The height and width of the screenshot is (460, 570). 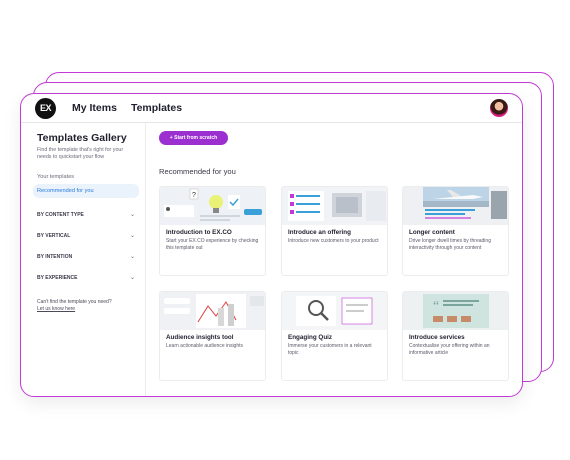 What do you see at coordinates (465, 203) in the screenshot?
I see `airplane-illustration` at bounding box center [465, 203].